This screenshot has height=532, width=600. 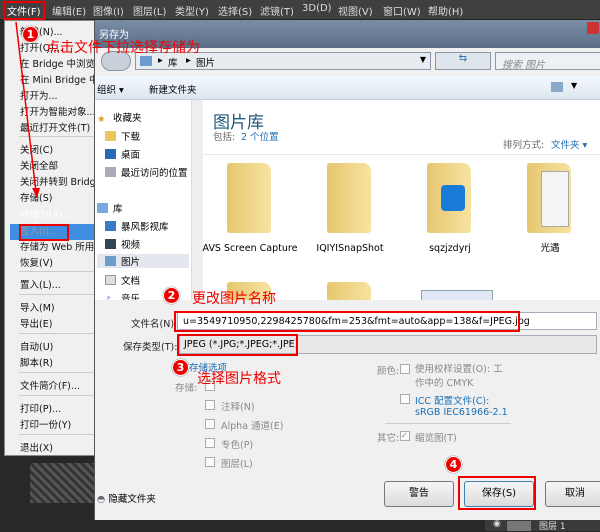 What do you see at coordinates (27, 109) in the screenshot?
I see `annotation-arrow` at bounding box center [27, 109].